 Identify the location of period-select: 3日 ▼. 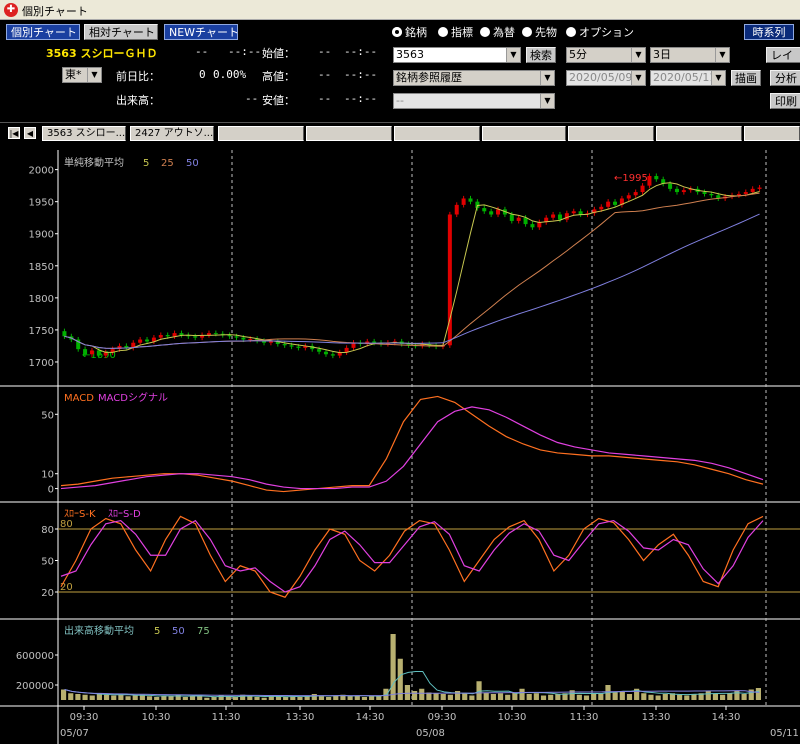
(690, 55).